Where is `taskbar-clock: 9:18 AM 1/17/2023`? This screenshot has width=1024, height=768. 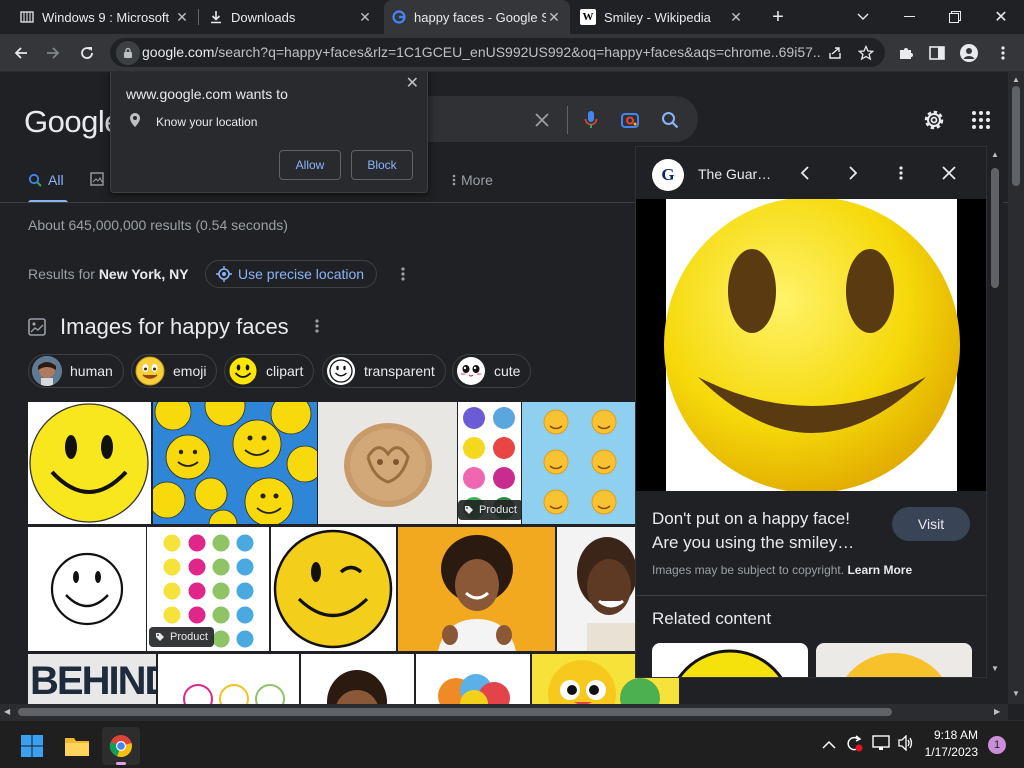
taskbar-clock: 9:18 AM 1/17/2023 is located at coordinates (951, 744).